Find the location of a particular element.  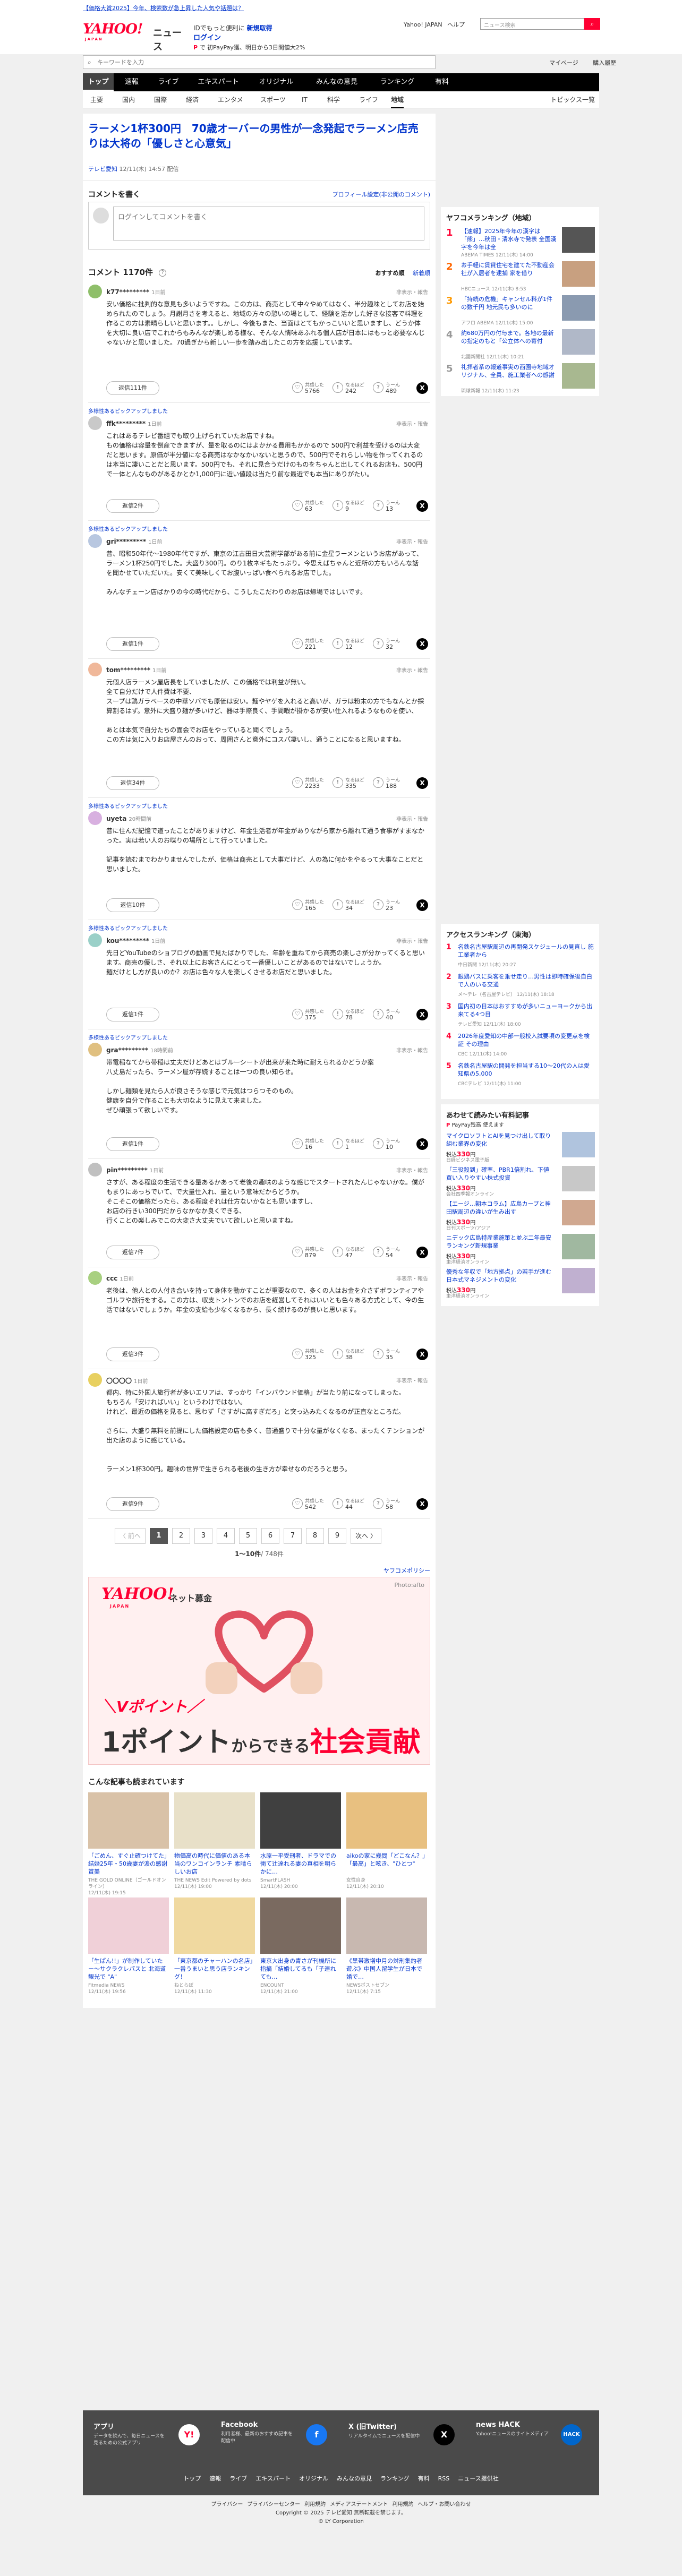

header-search-button: ⌕ is located at coordinates (592, 24).